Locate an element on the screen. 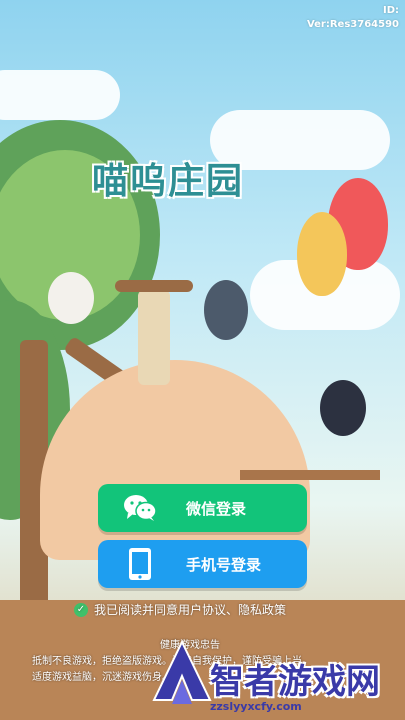 The width and height of the screenshot is (405, 720). watermark-logo-icon is located at coordinates (182, 672).